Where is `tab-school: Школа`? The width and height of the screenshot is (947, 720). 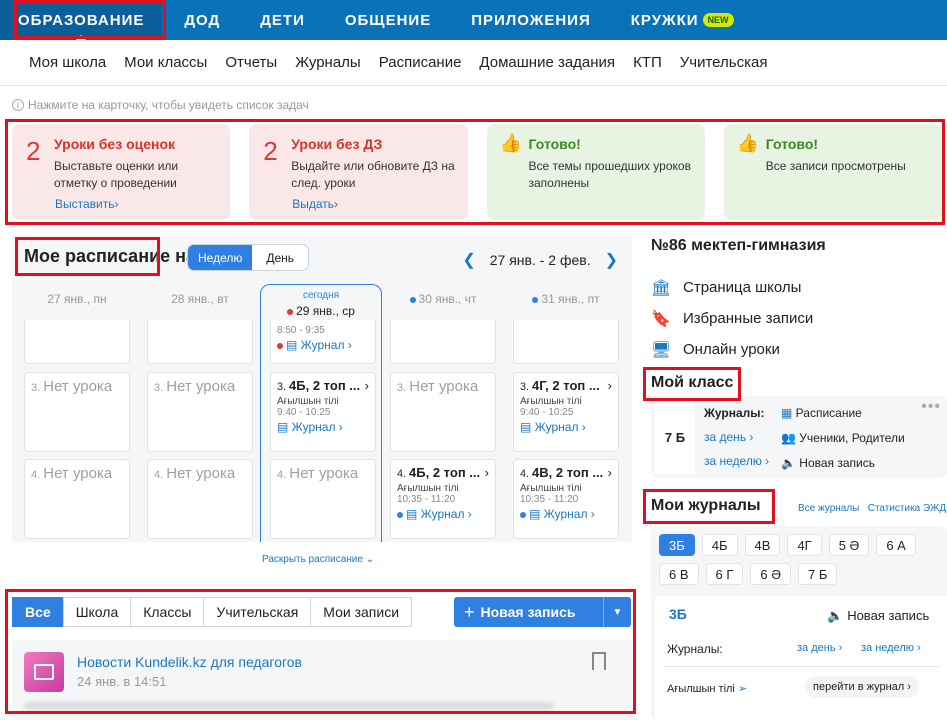
tab-school: Школа is located at coordinates (97, 612).